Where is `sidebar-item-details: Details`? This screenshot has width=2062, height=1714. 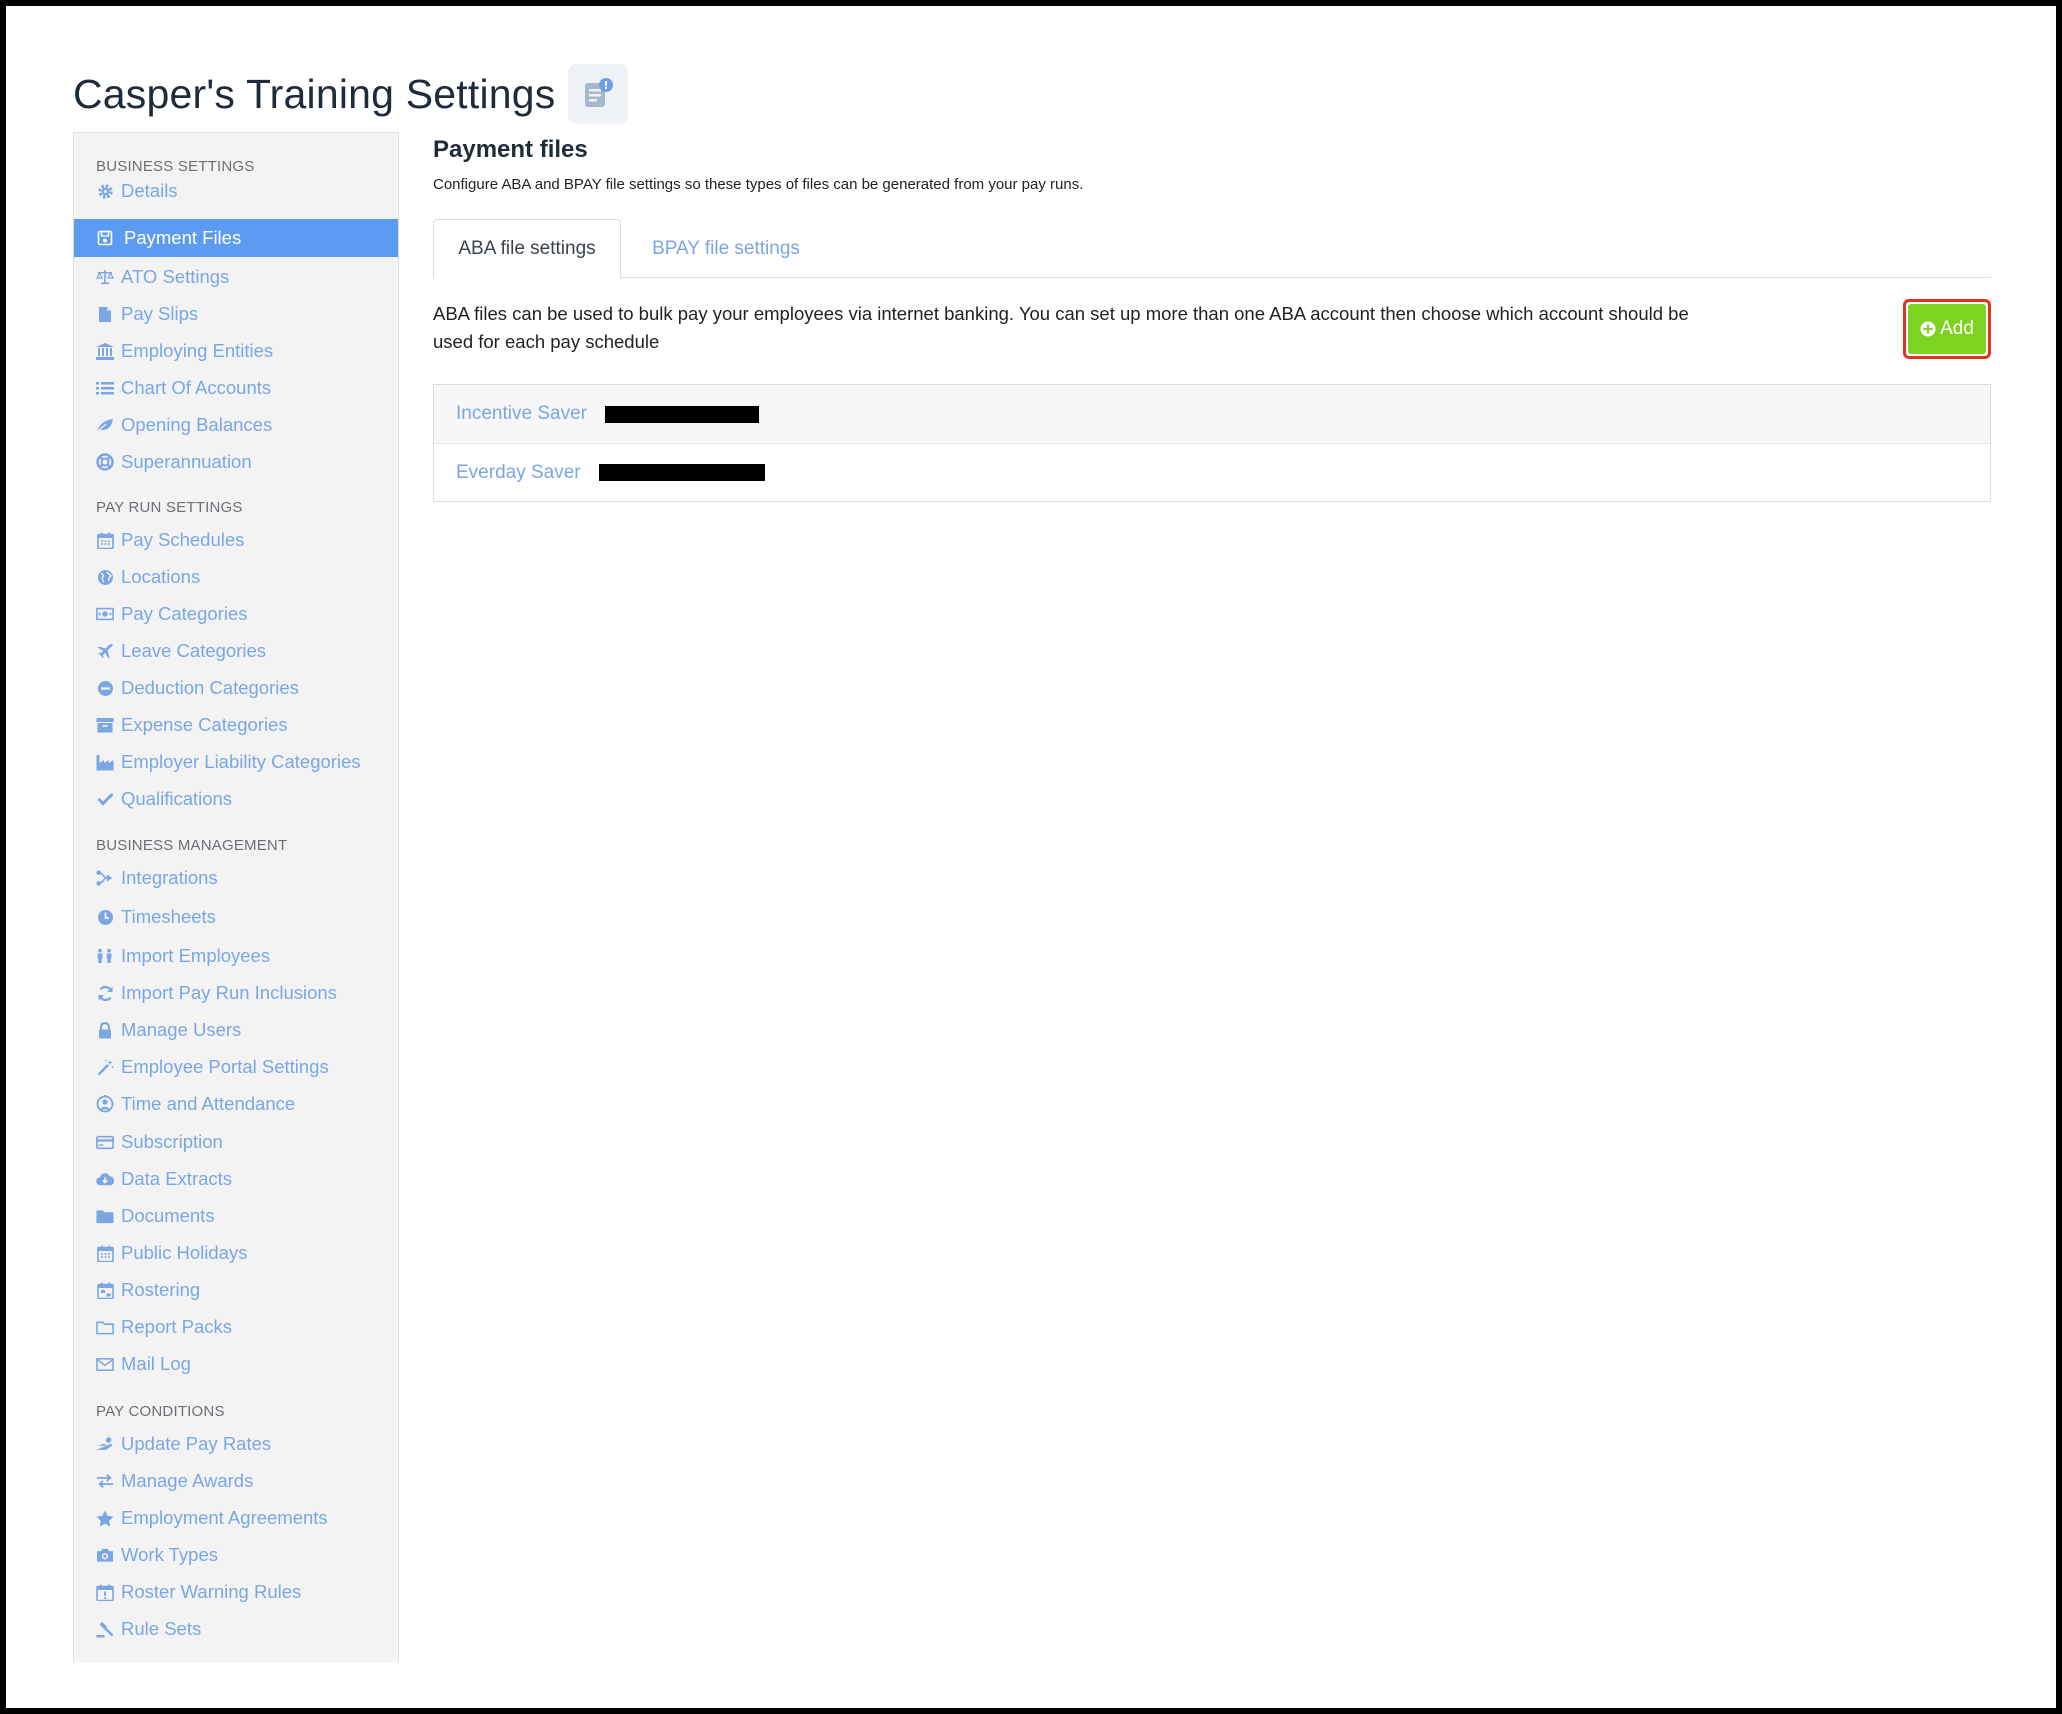
sidebar-item-details: Details is located at coordinates (236, 191).